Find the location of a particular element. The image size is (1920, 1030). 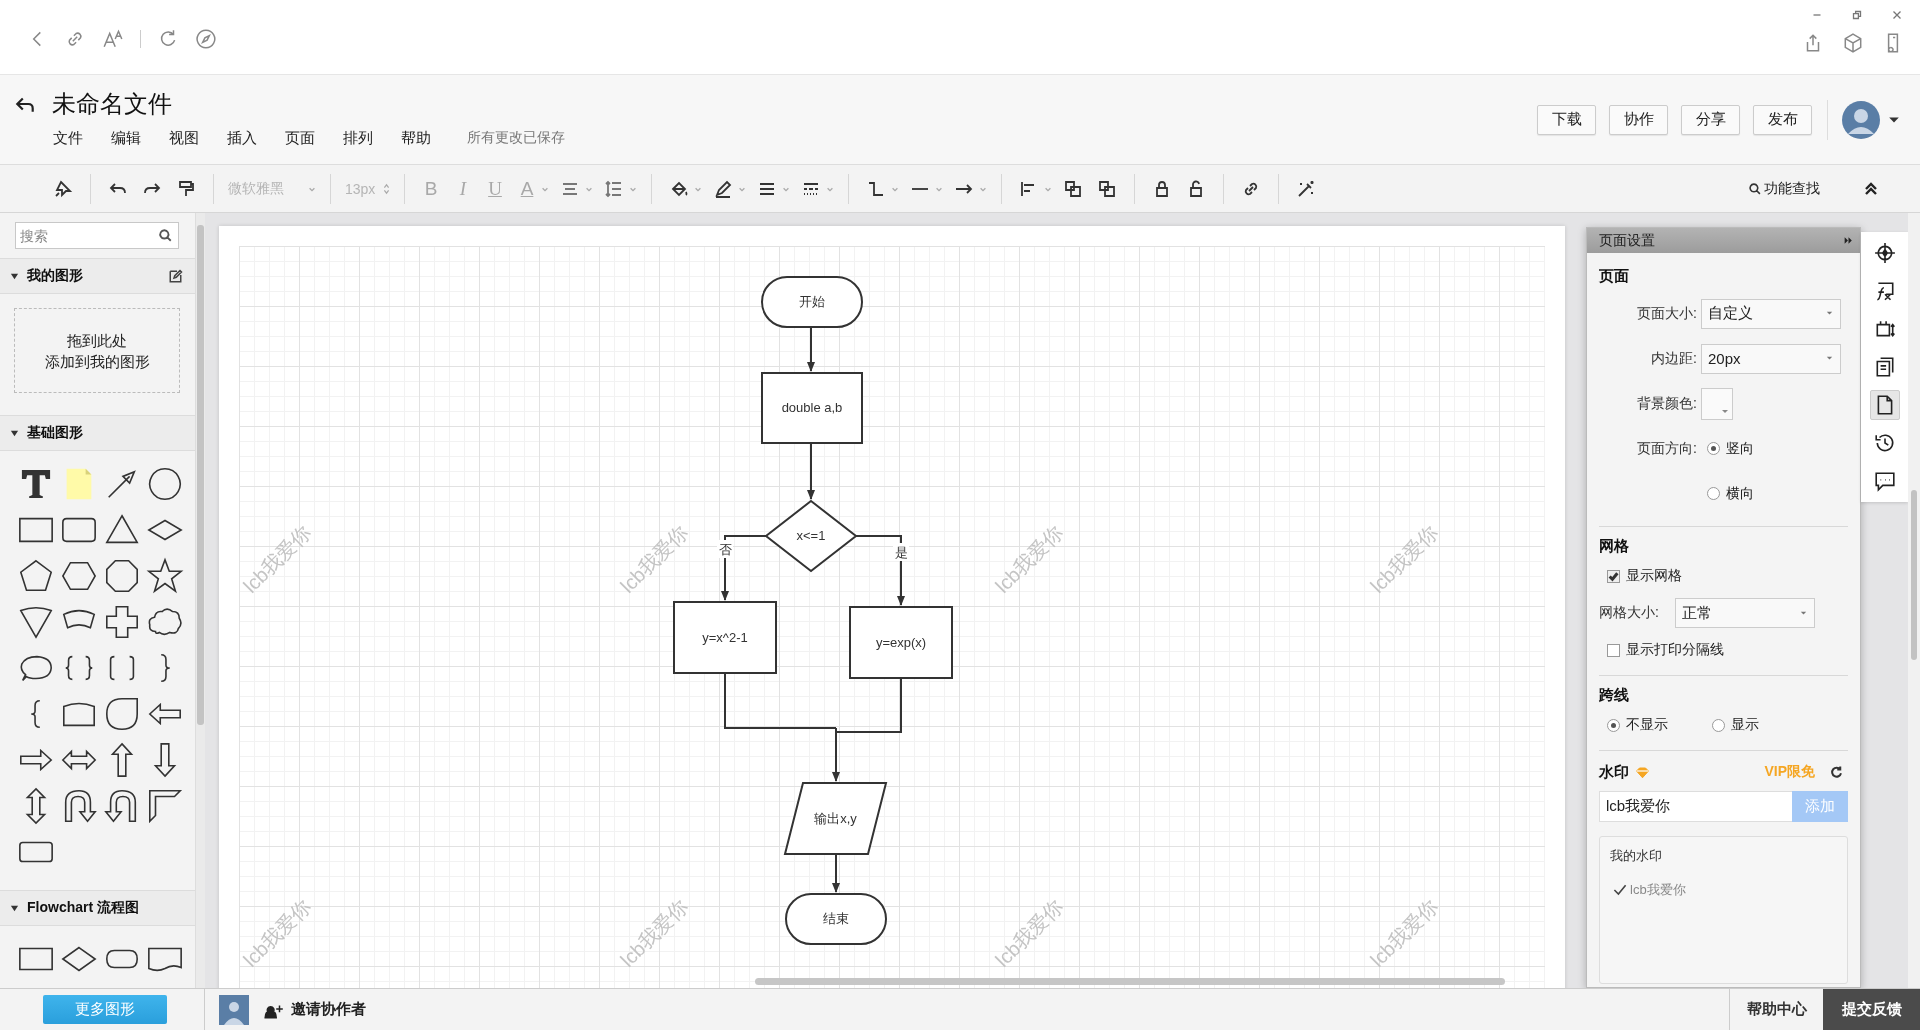

terminal-node: 结束 is located at coordinates (836, 919).